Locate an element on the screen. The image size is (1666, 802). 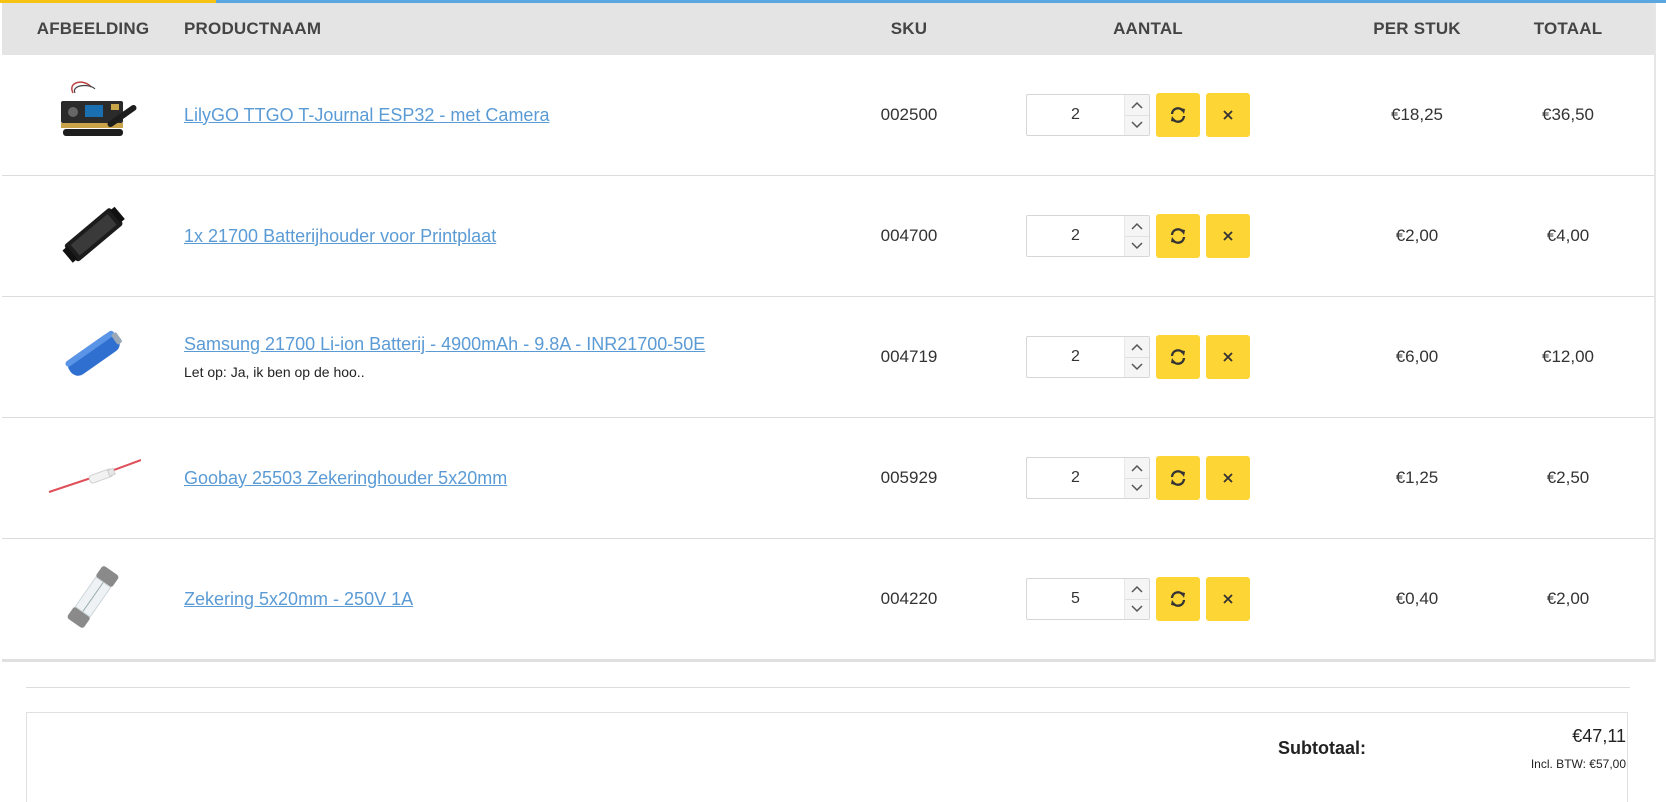
unit-price: €2,00 is located at coordinates (1417, 235).